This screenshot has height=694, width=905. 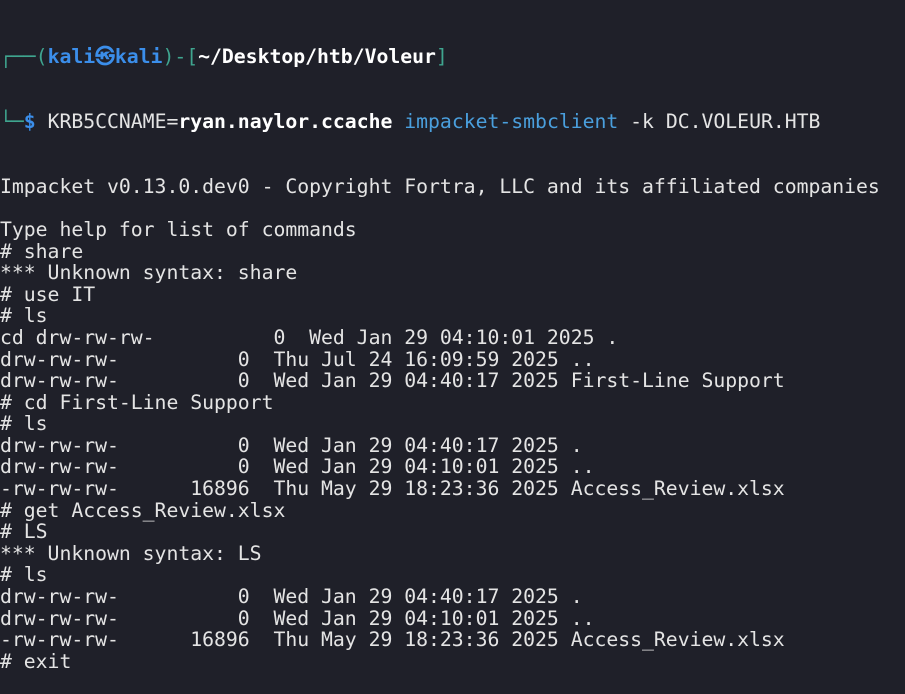 What do you see at coordinates (285, 121) in the screenshot?
I see `env-value: ryan.naylor.ccache` at bounding box center [285, 121].